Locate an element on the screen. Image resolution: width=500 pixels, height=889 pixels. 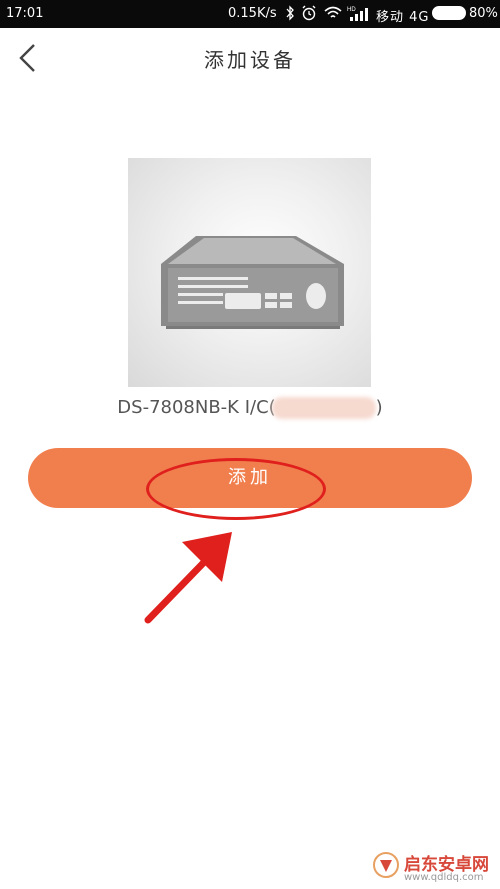
add-button: 添加 is located at coordinates (250, 478).